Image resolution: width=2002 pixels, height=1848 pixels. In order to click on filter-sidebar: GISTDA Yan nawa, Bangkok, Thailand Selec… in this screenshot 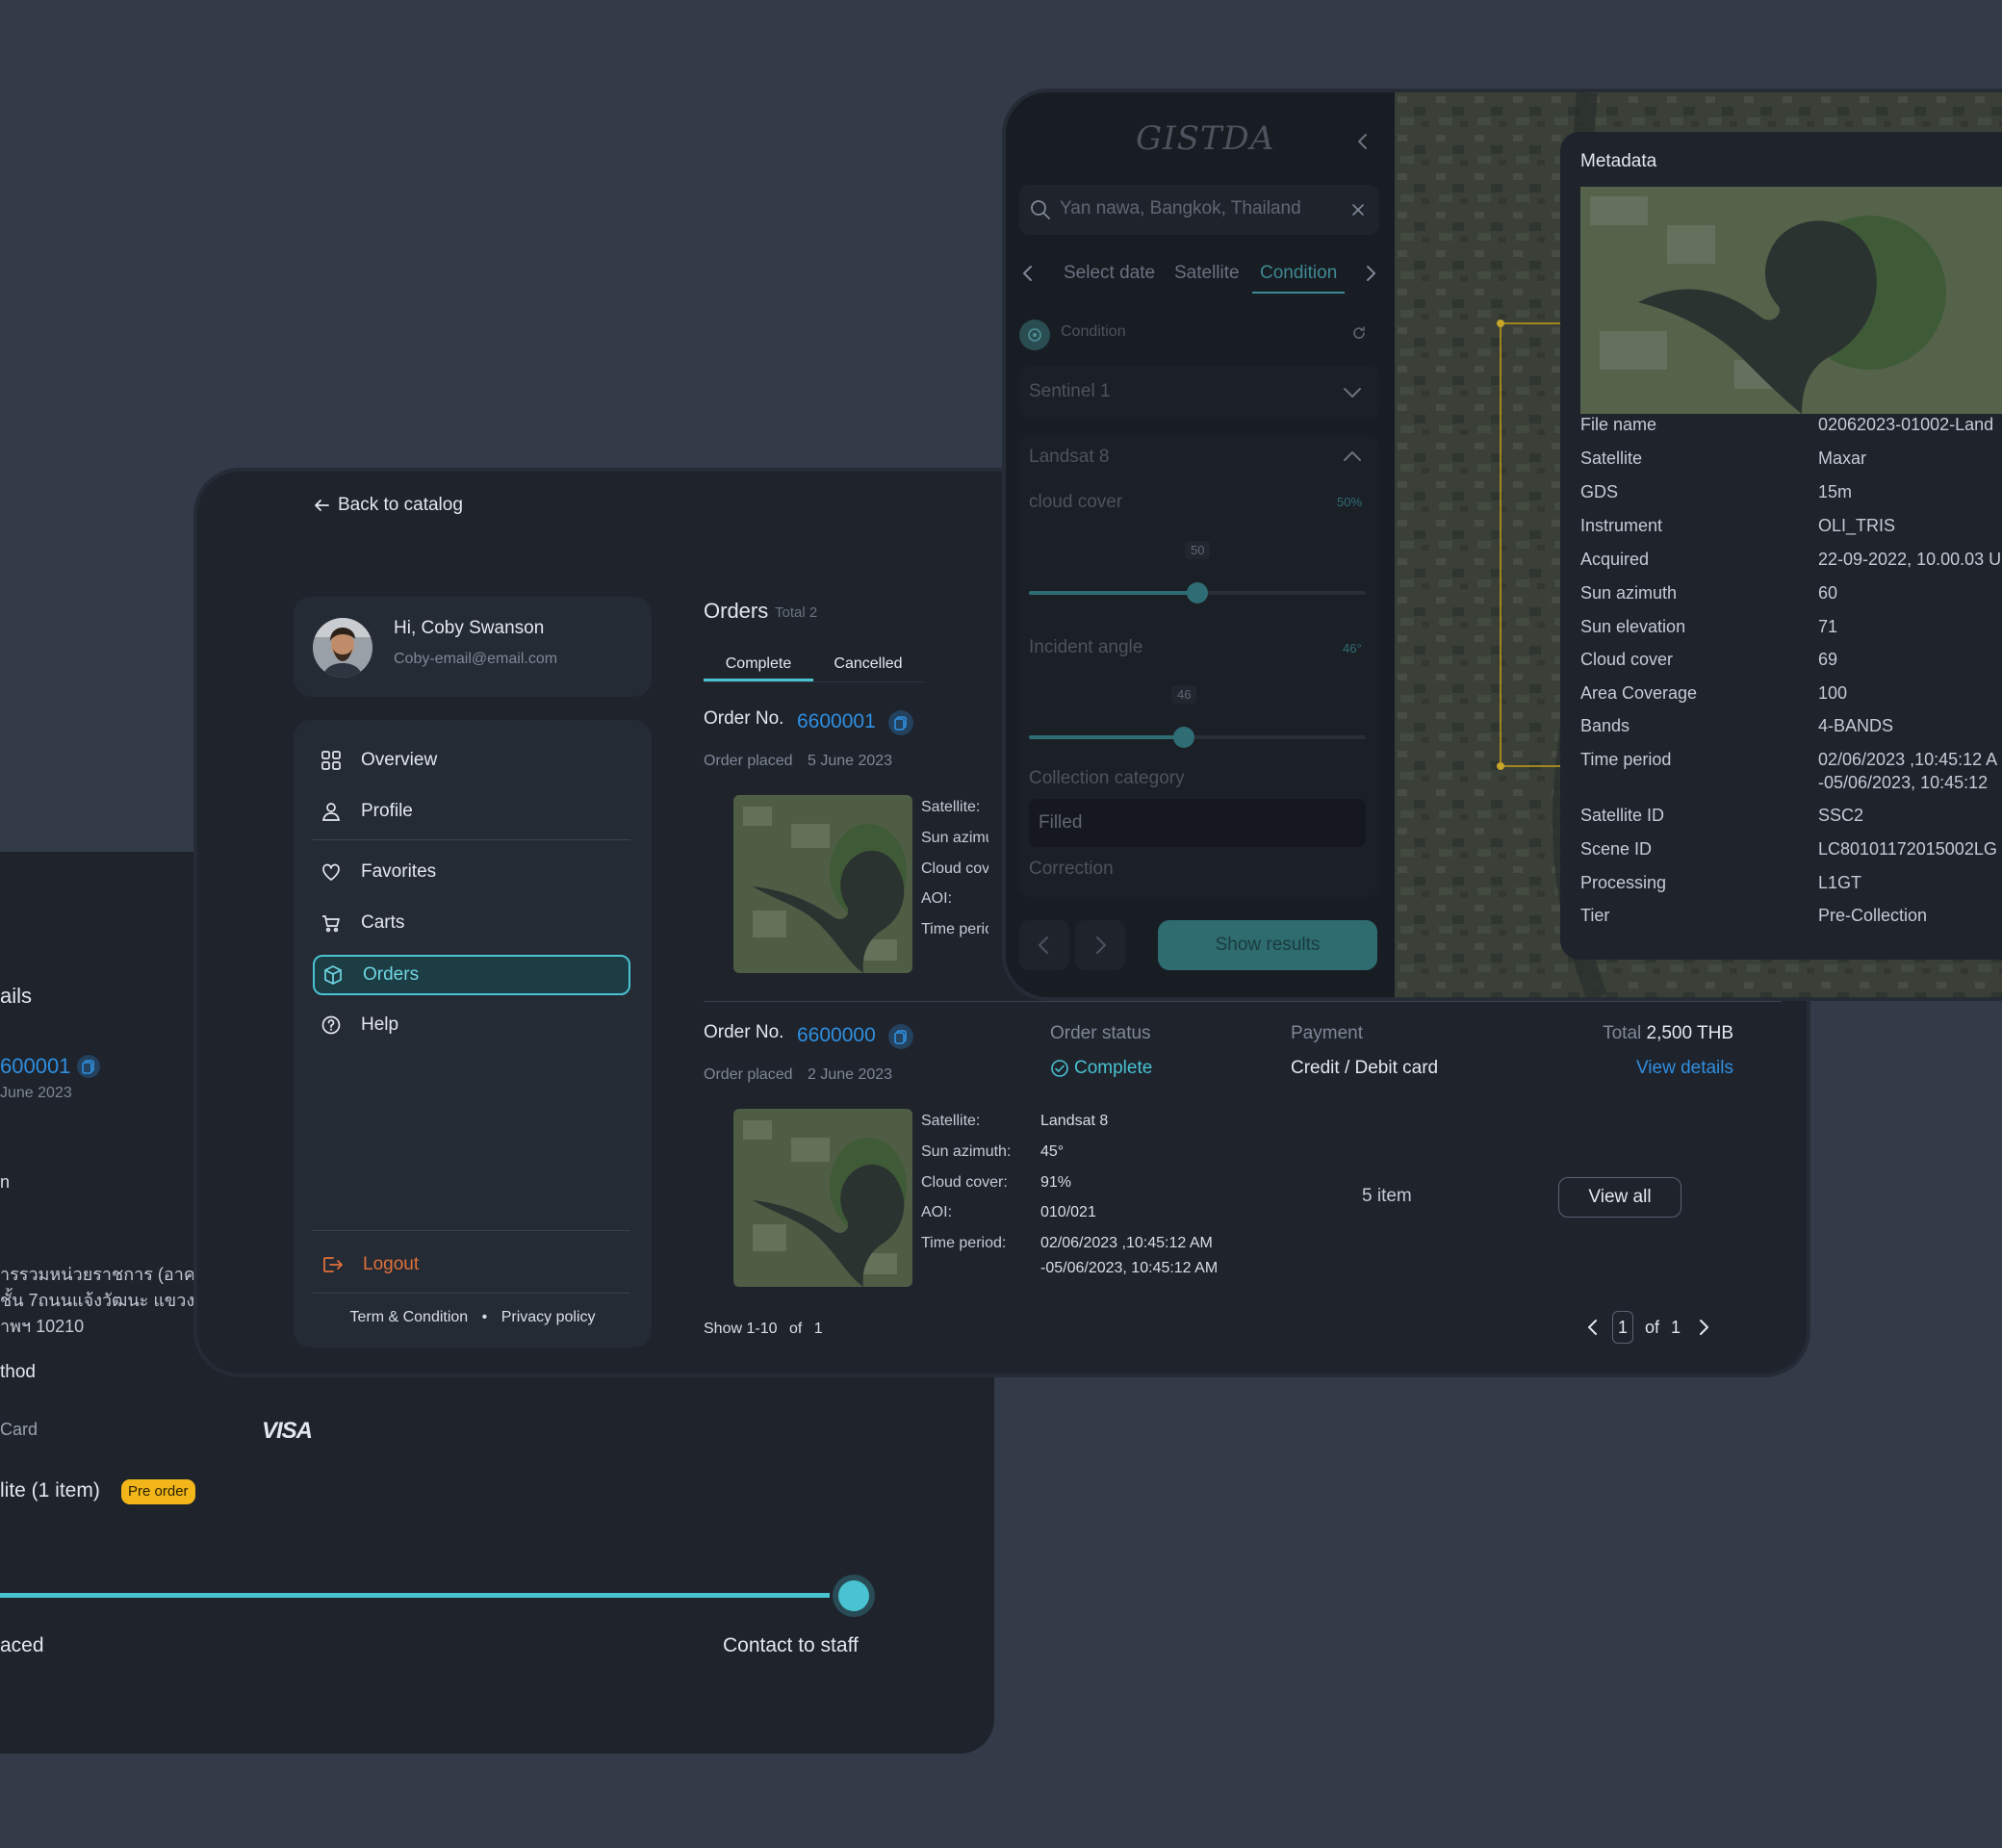, I will do `click(1200, 544)`.